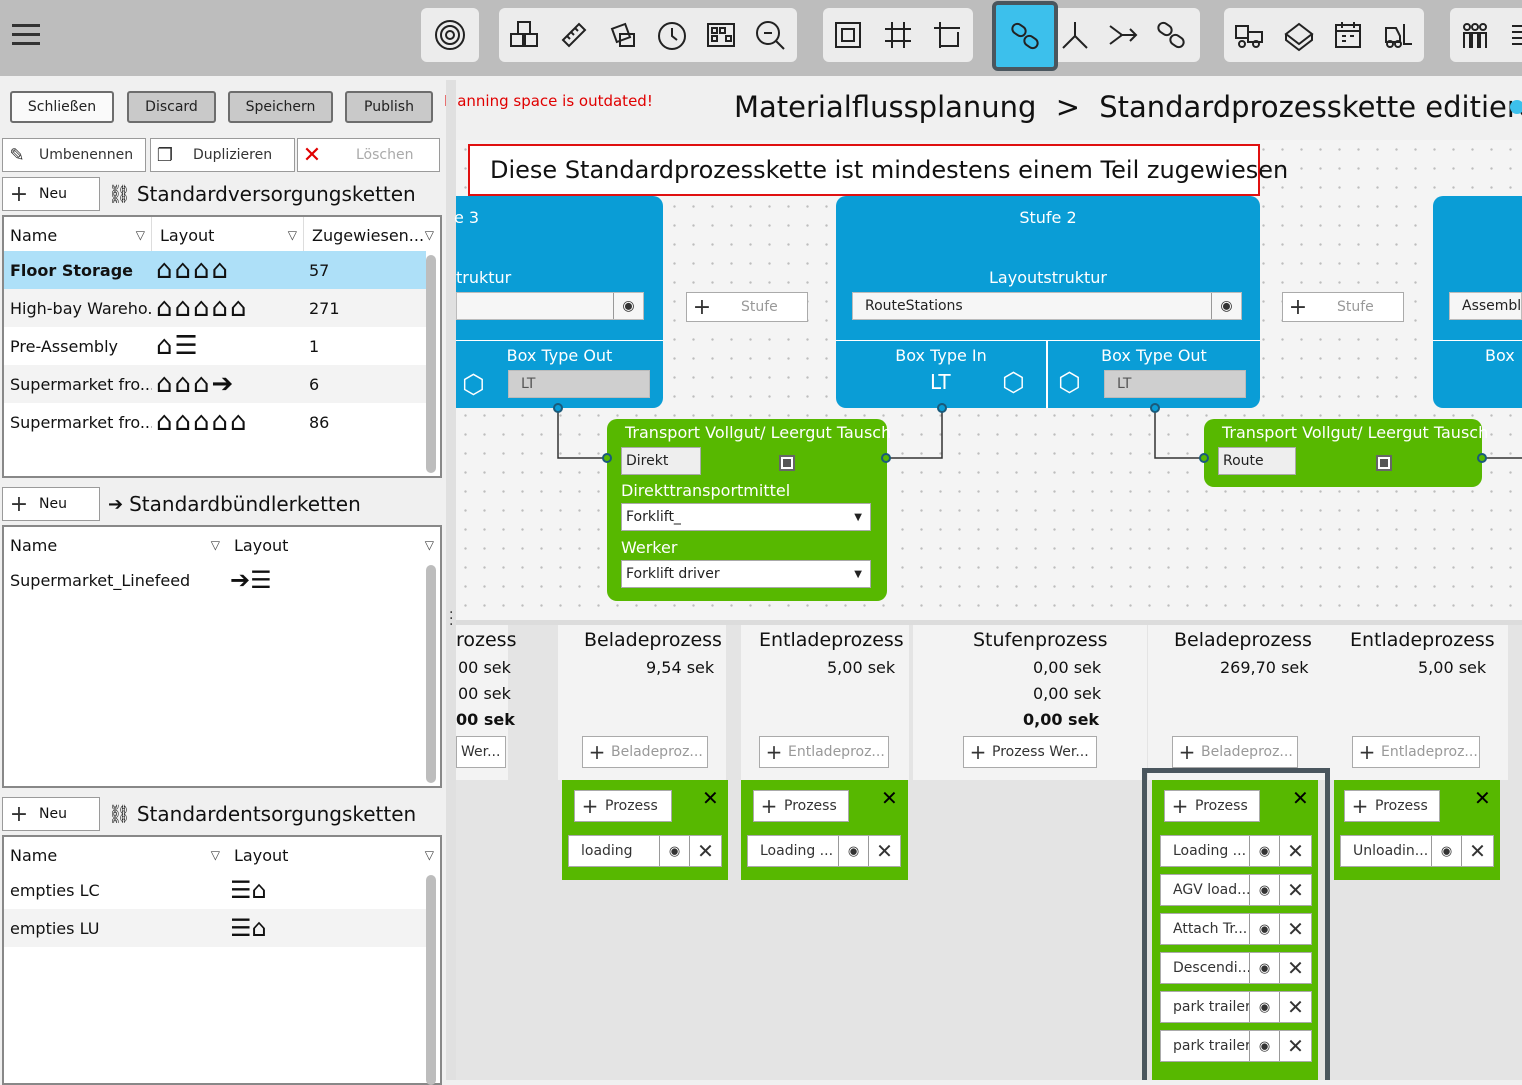 The width and height of the screenshot is (1522, 1085). What do you see at coordinates (898, 35) in the screenshot?
I see `grid-icon` at bounding box center [898, 35].